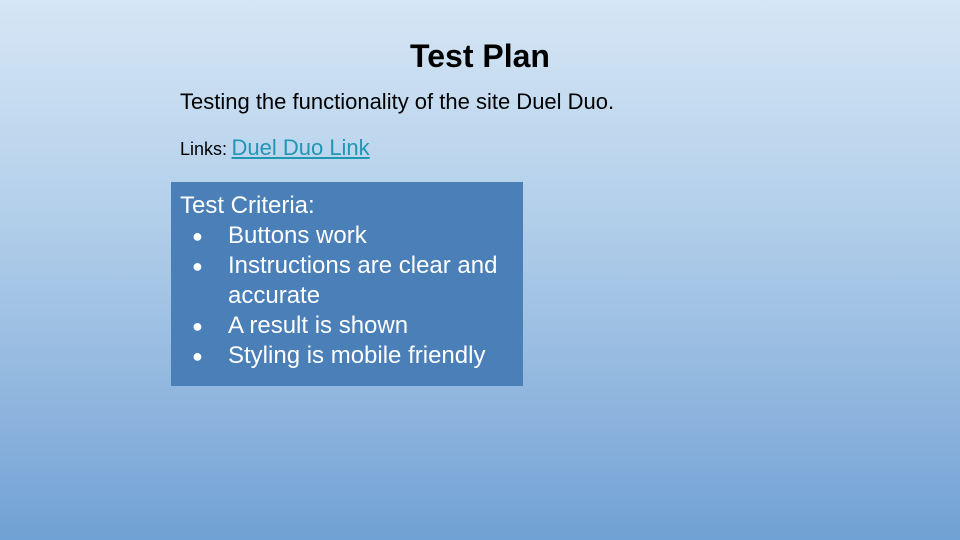 This screenshot has width=960, height=540. Describe the element at coordinates (247, 205) in the screenshot. I see `test-criteria-heading: Test Criteria:` at that location.